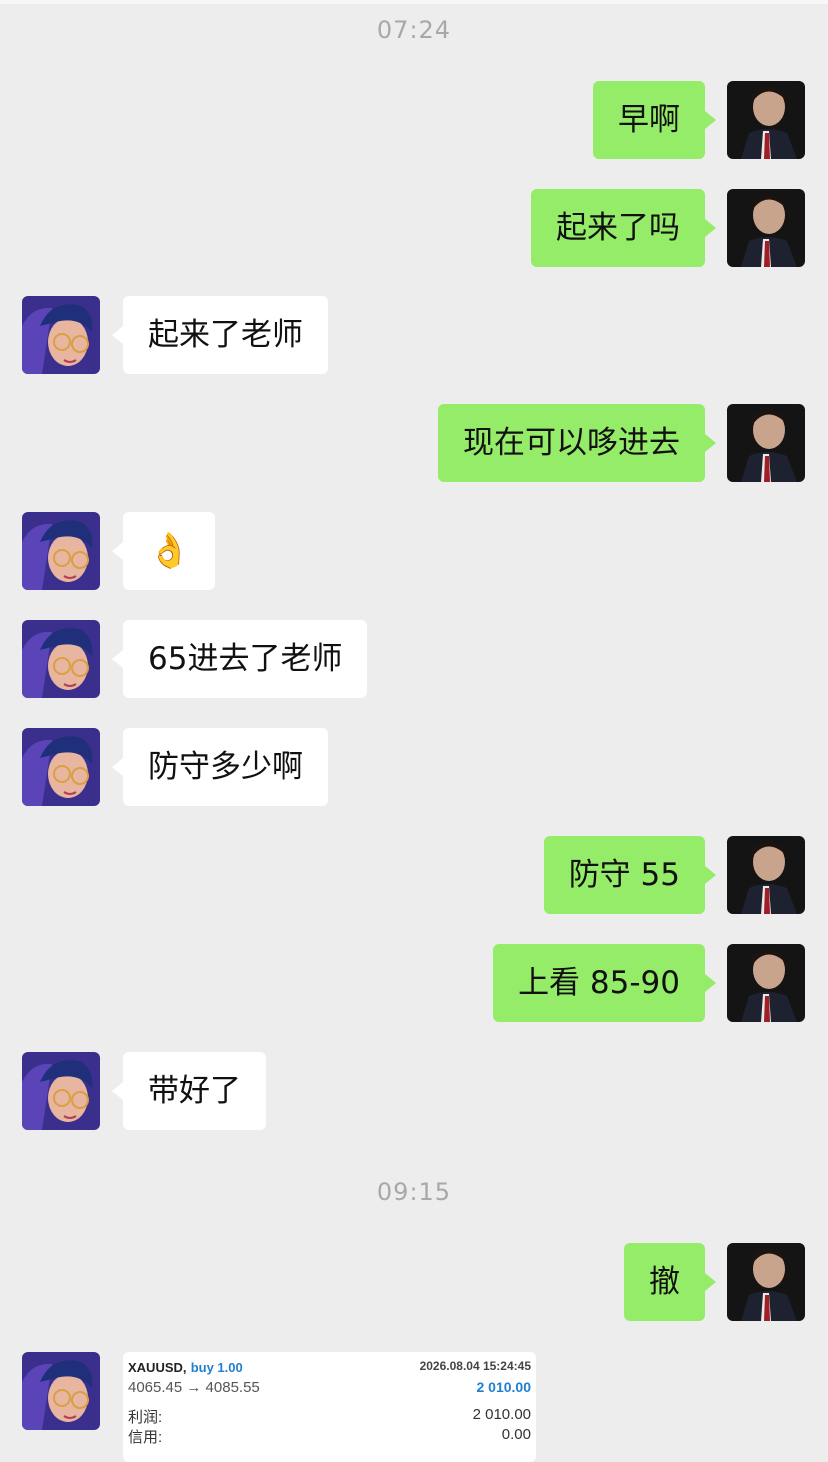 The image size is (828, 1462). I want to click on message-bubble: 👌, so click(163, 551).